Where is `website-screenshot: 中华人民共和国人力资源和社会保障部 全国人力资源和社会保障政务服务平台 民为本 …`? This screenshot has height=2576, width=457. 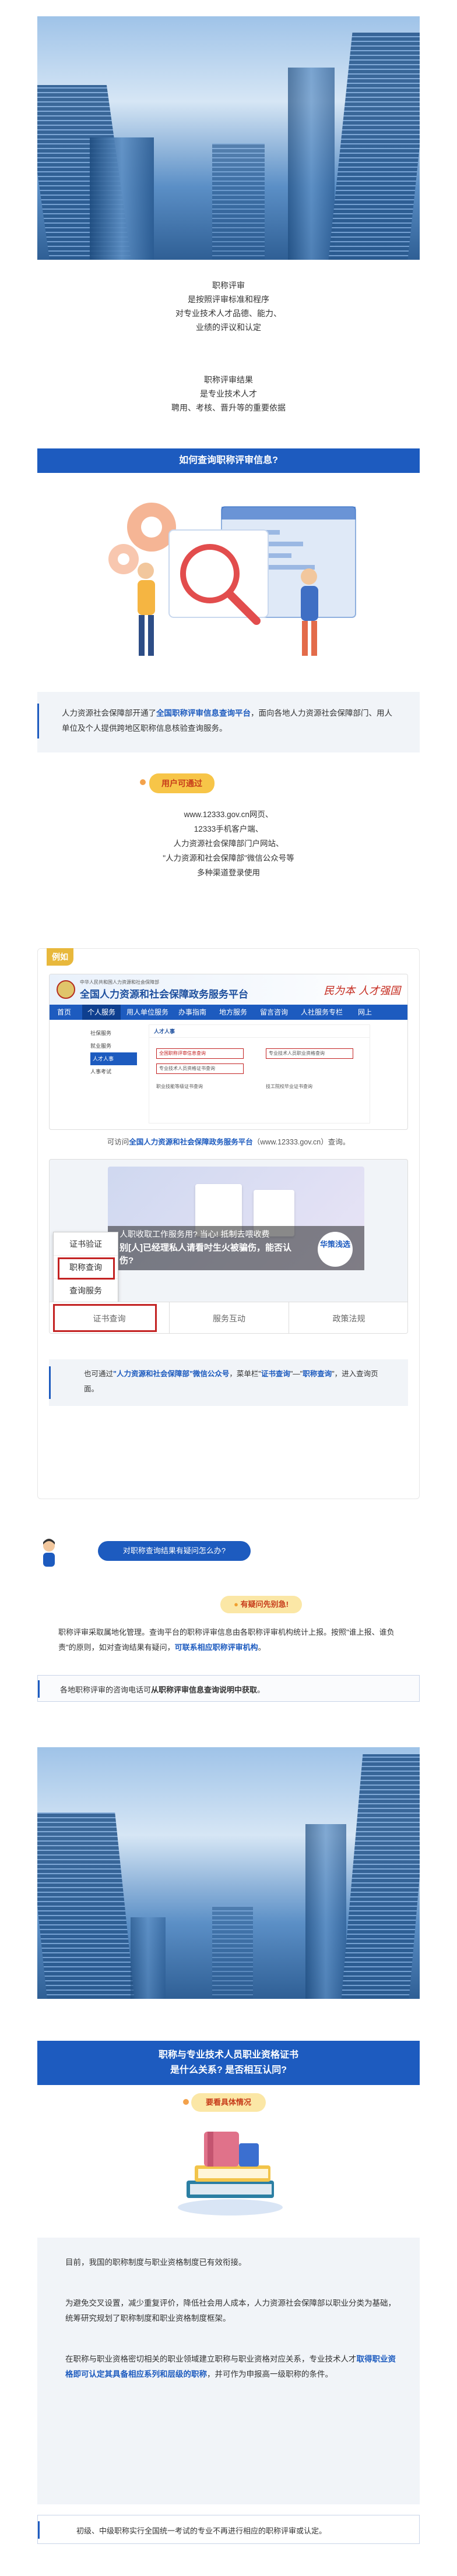
website-screenshot: 中华人民共和国人力资源和社会保障部 全国人力资源和社会保障政务服务平台 民为本 … is located at coordinates (228, 1052).